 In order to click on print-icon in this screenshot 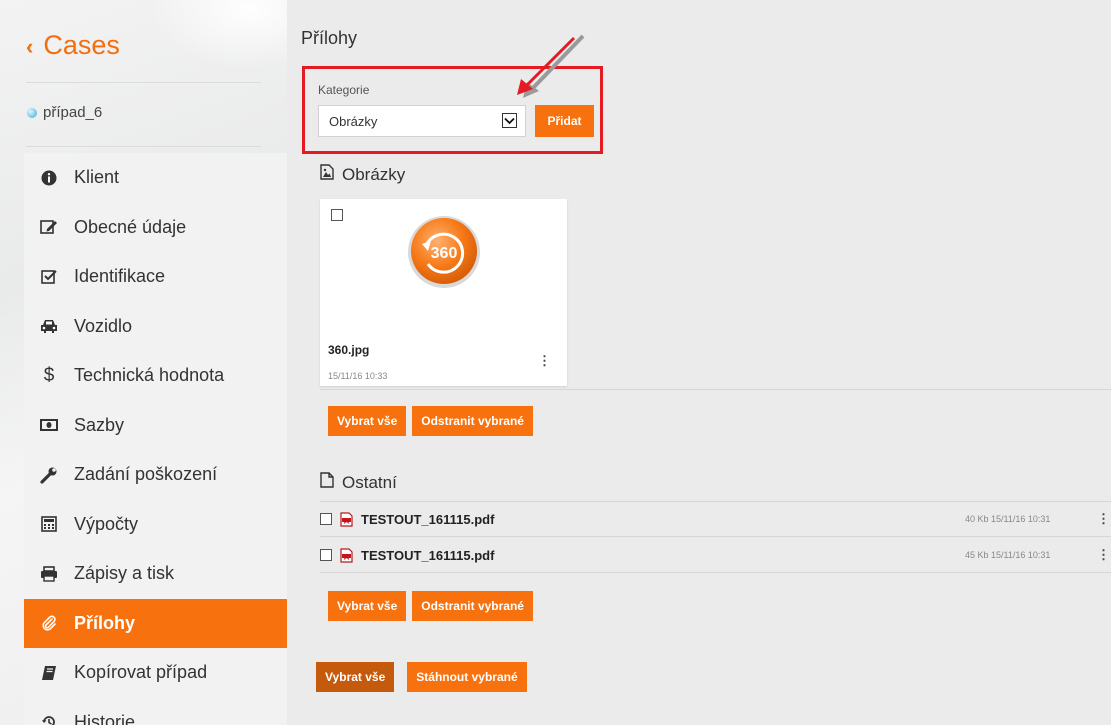, I will do `click(49, 573)`.